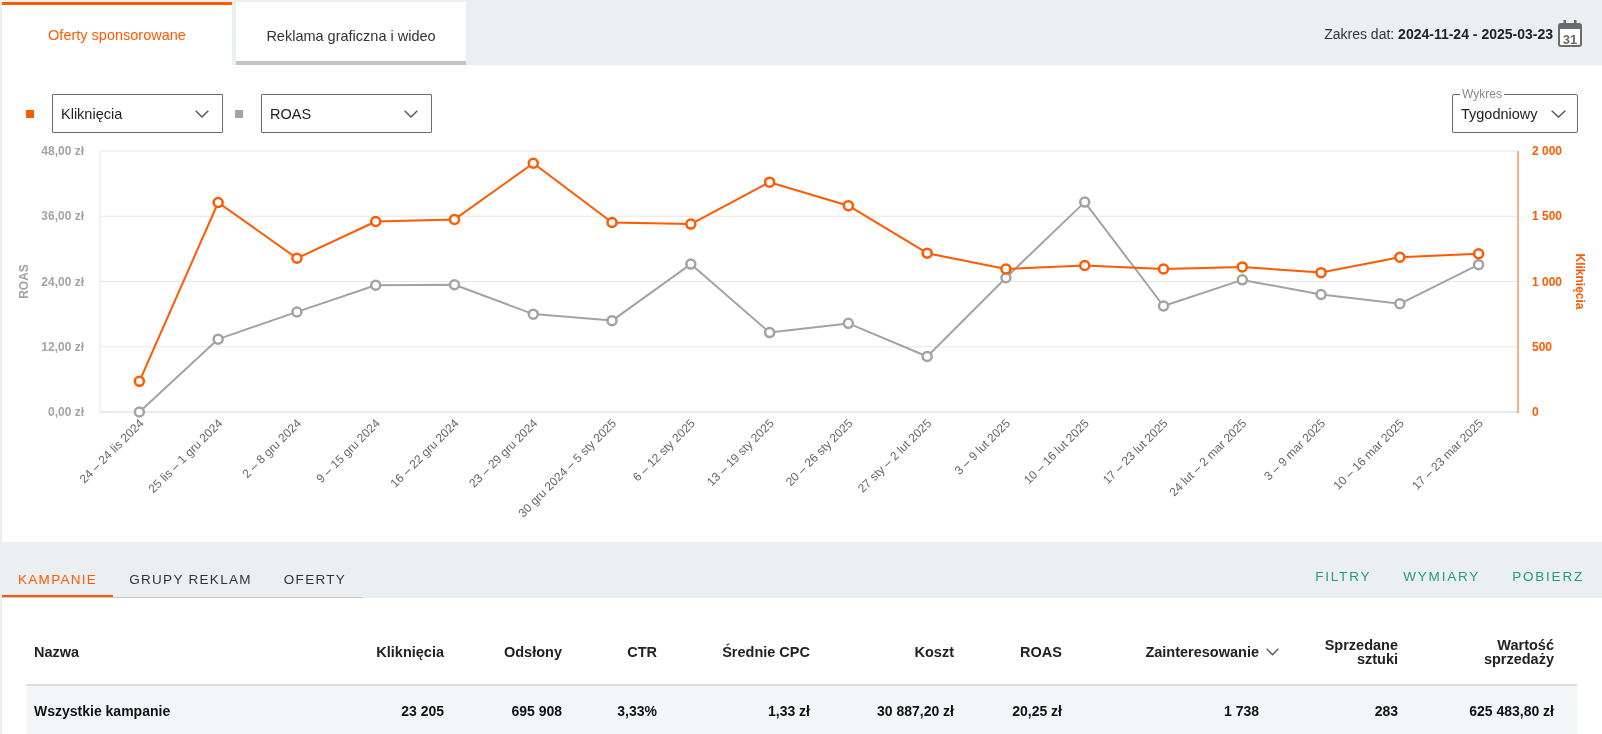  Describe the element at coordinates (1547, 281) in the screenshot. I see `axis-tick-label: 1 000` at that location.